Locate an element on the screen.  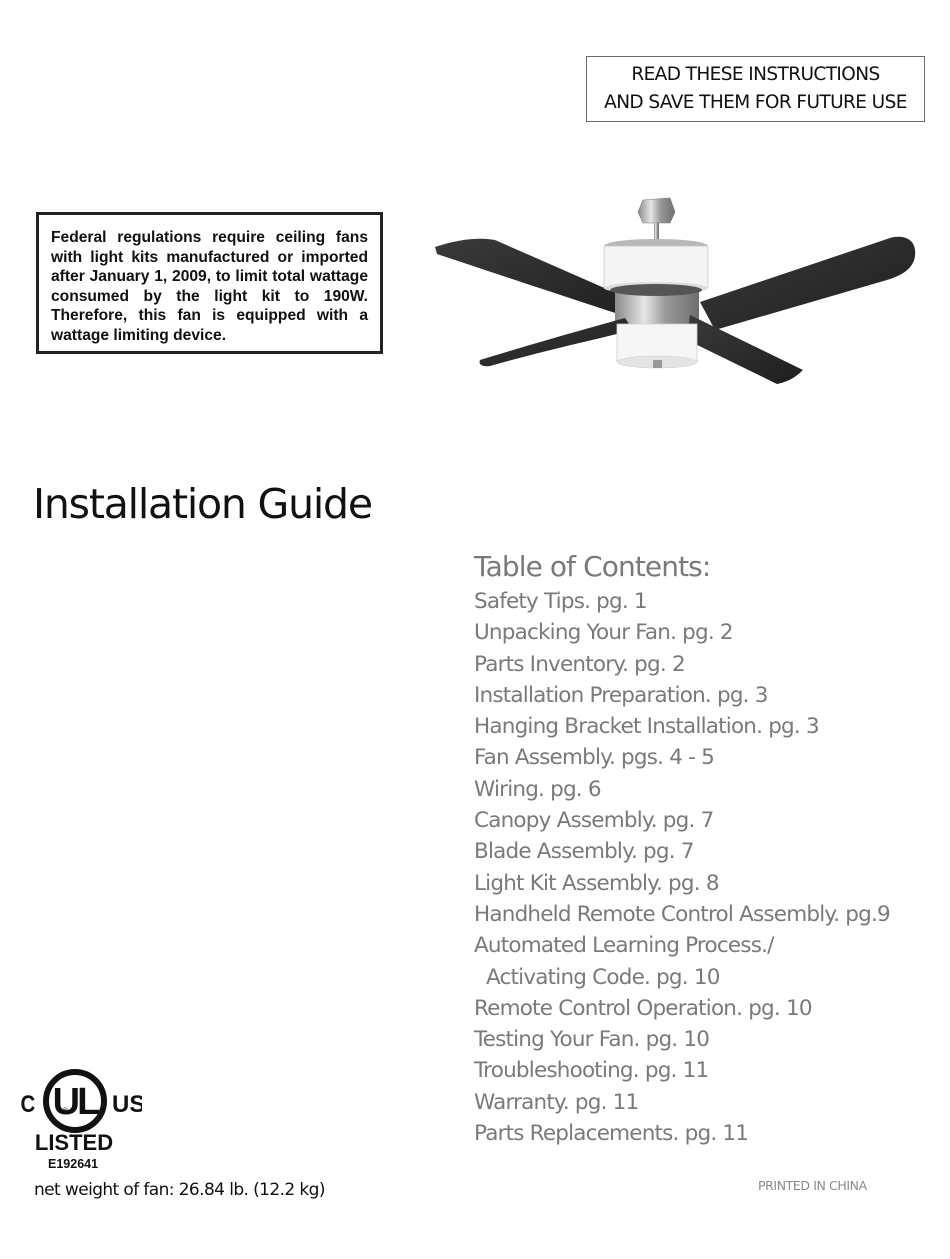
toc-item: Parts Replacements. pg. 11 is located at coordinates (611, 1134).